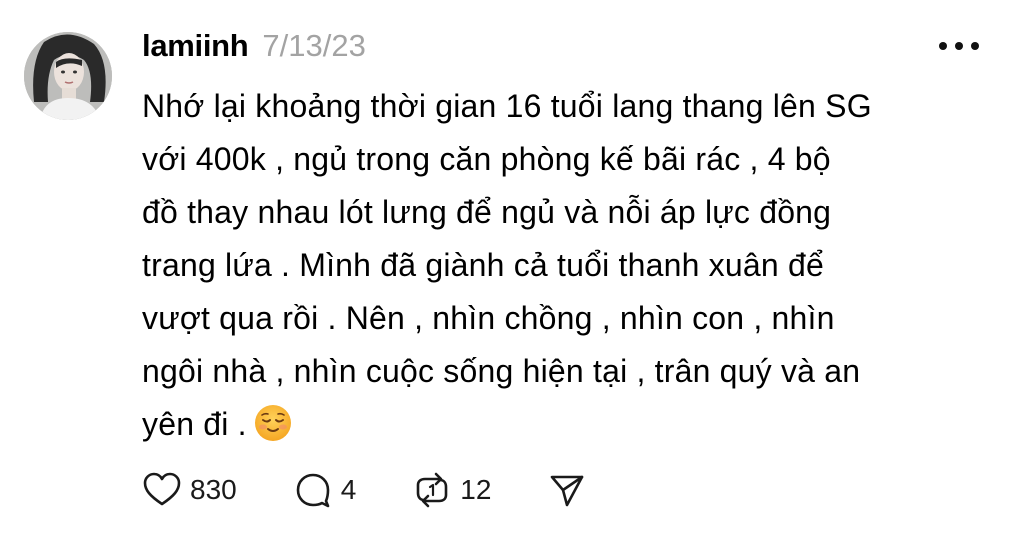 The image size is (1021, 535). What do you see at coordinates (254, 48) in the screenshot?
I see `post-header: lamiinh 7/13/23` at bounding box center [254, 48].